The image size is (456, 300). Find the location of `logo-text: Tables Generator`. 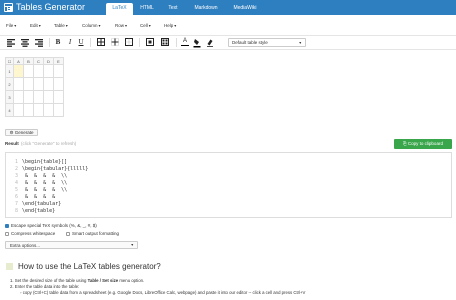

logo-text: Tables Generator is located at coordinates (50, 7).